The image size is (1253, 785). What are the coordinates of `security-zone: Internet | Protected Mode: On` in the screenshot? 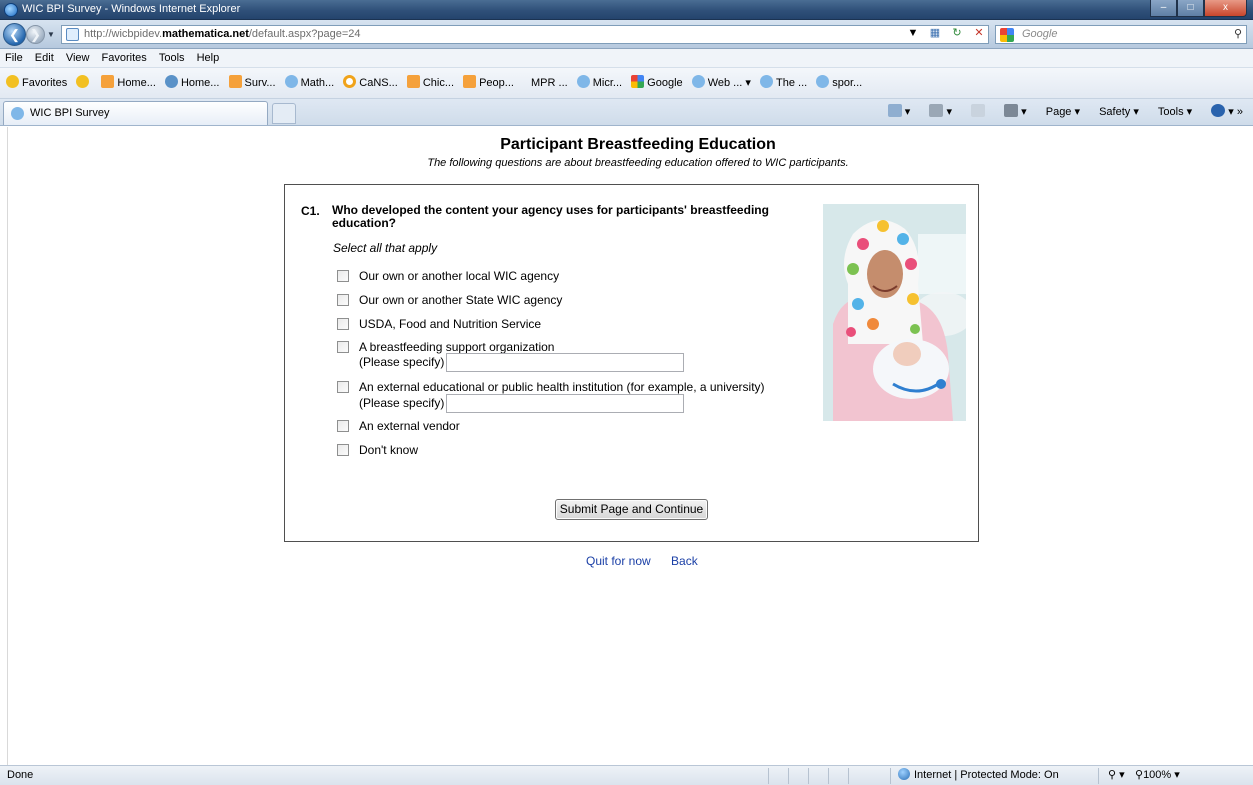 It's located at (978, 775).